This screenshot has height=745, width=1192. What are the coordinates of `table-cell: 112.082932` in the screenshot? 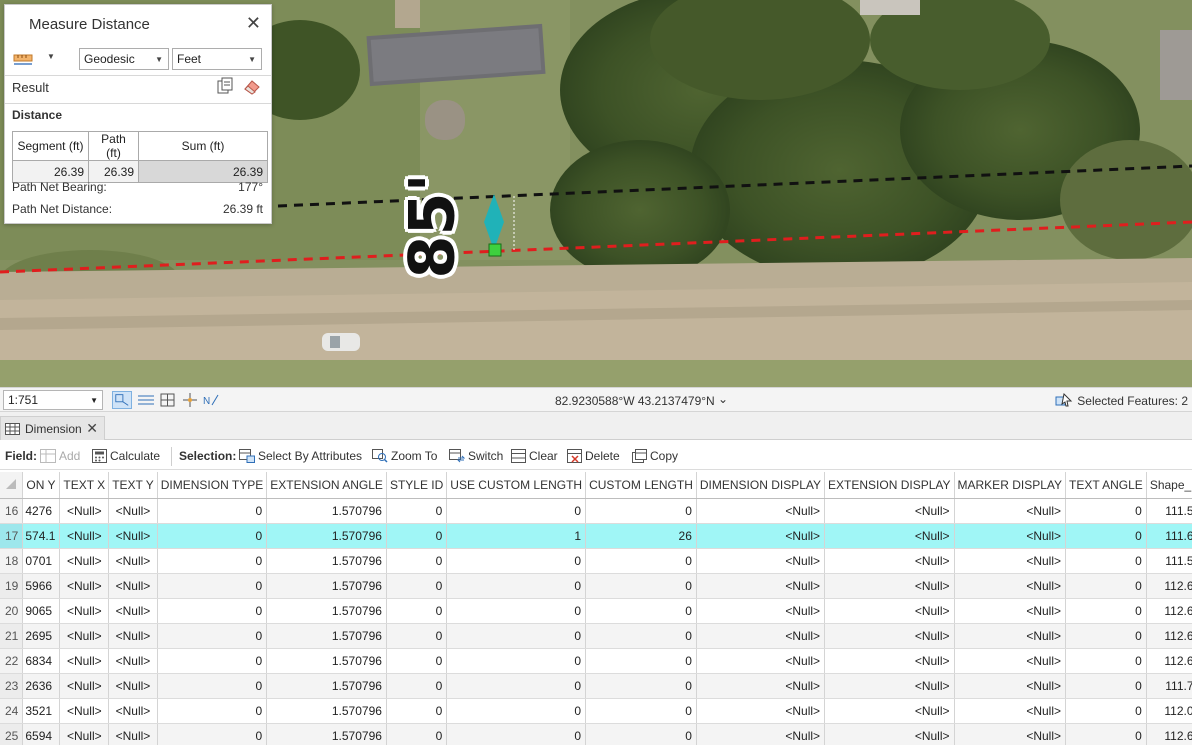 It's located at (1169, 711).